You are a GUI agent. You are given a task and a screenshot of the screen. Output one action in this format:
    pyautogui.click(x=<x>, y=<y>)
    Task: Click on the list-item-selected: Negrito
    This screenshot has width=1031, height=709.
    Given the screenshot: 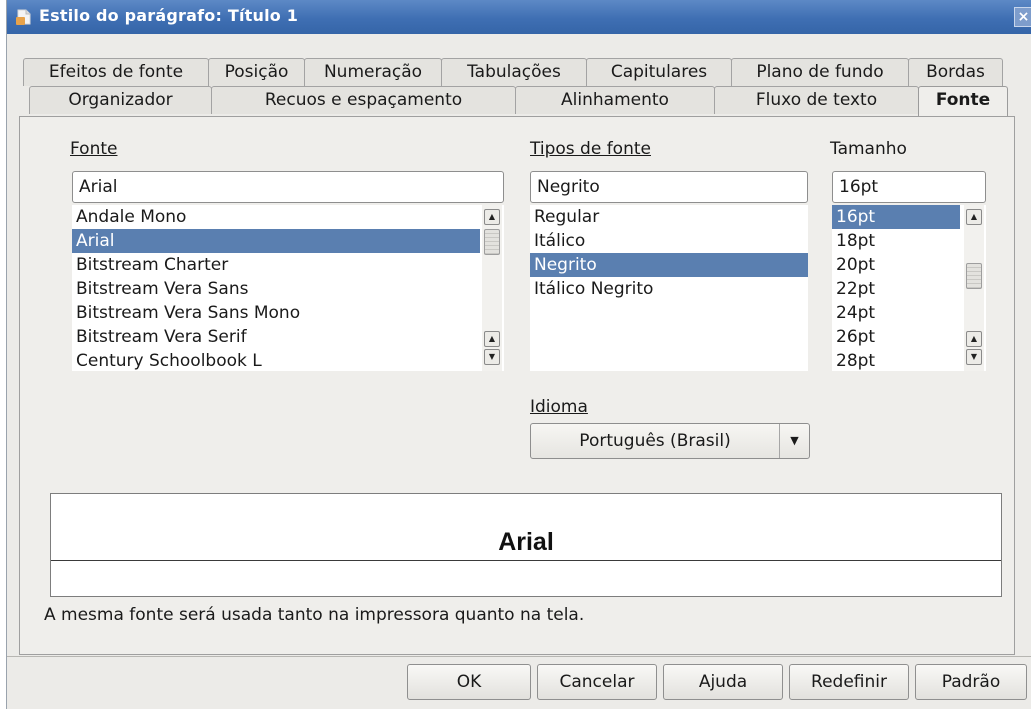 What is the action you would take?
    pyautogui.click(x=669, y=265)
    